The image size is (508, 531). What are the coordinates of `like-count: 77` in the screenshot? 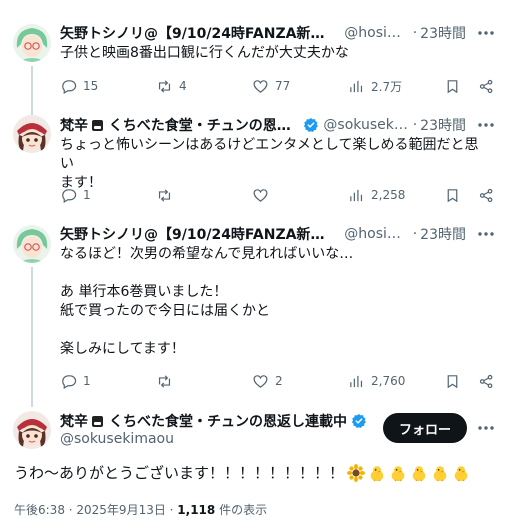 It's located at (283, 86).